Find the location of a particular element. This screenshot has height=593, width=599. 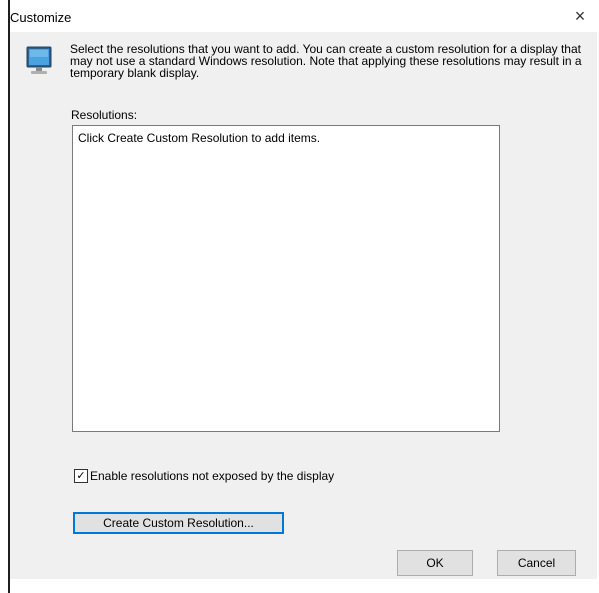

dialog-title: Customize is located at coordinates (41, 17).